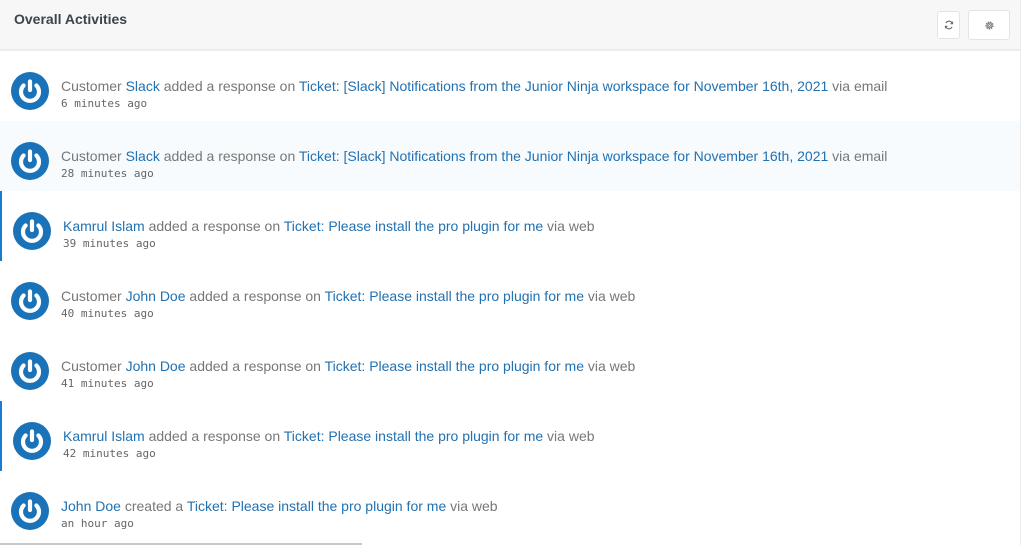  What do you see at coordinates (155, 506) in the screenshot?
I see `activity-action: created a` at bounding box center [155, 506].